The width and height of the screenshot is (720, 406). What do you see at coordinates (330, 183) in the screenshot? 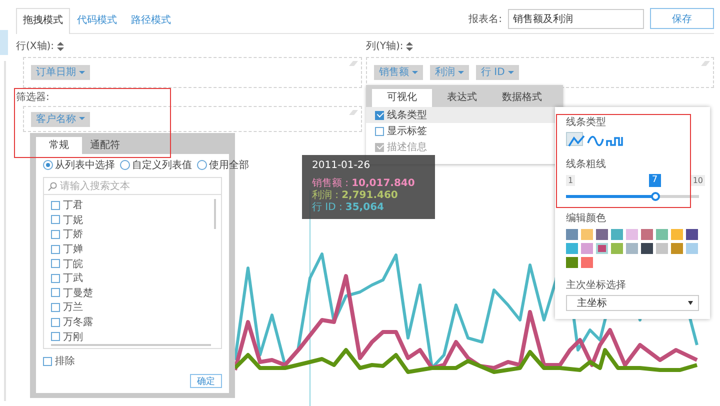
I see `tooltip-label: 销售额 :` at bounding box center [330, 183].